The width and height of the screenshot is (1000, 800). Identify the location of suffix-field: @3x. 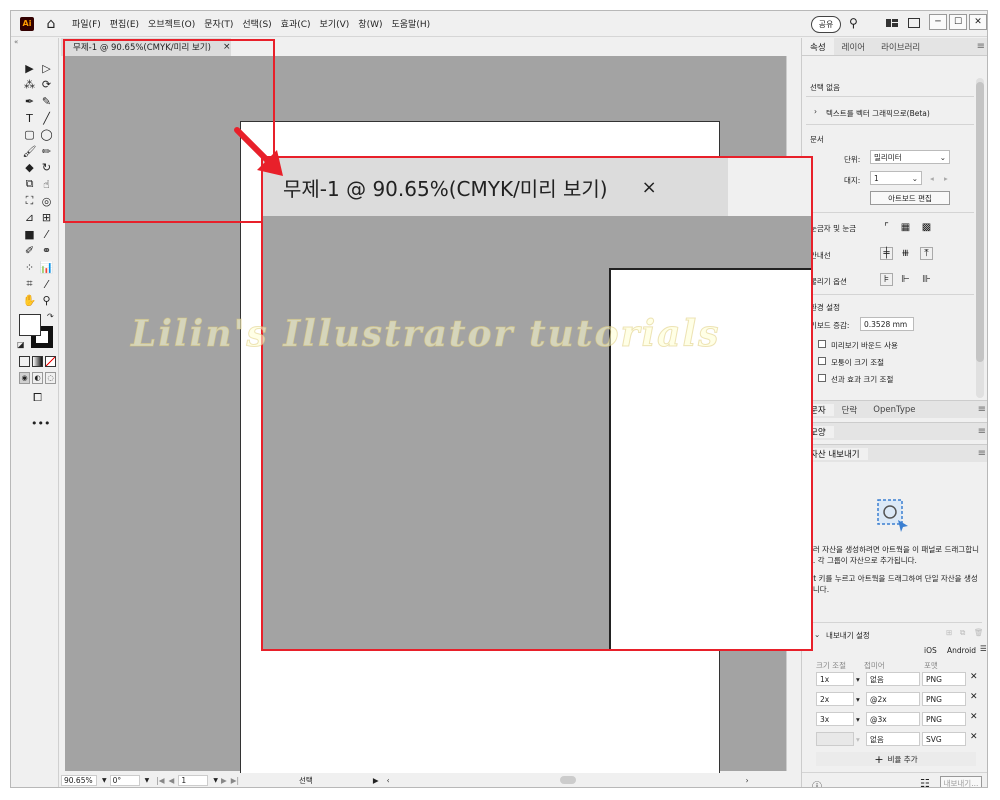
(893, 719).